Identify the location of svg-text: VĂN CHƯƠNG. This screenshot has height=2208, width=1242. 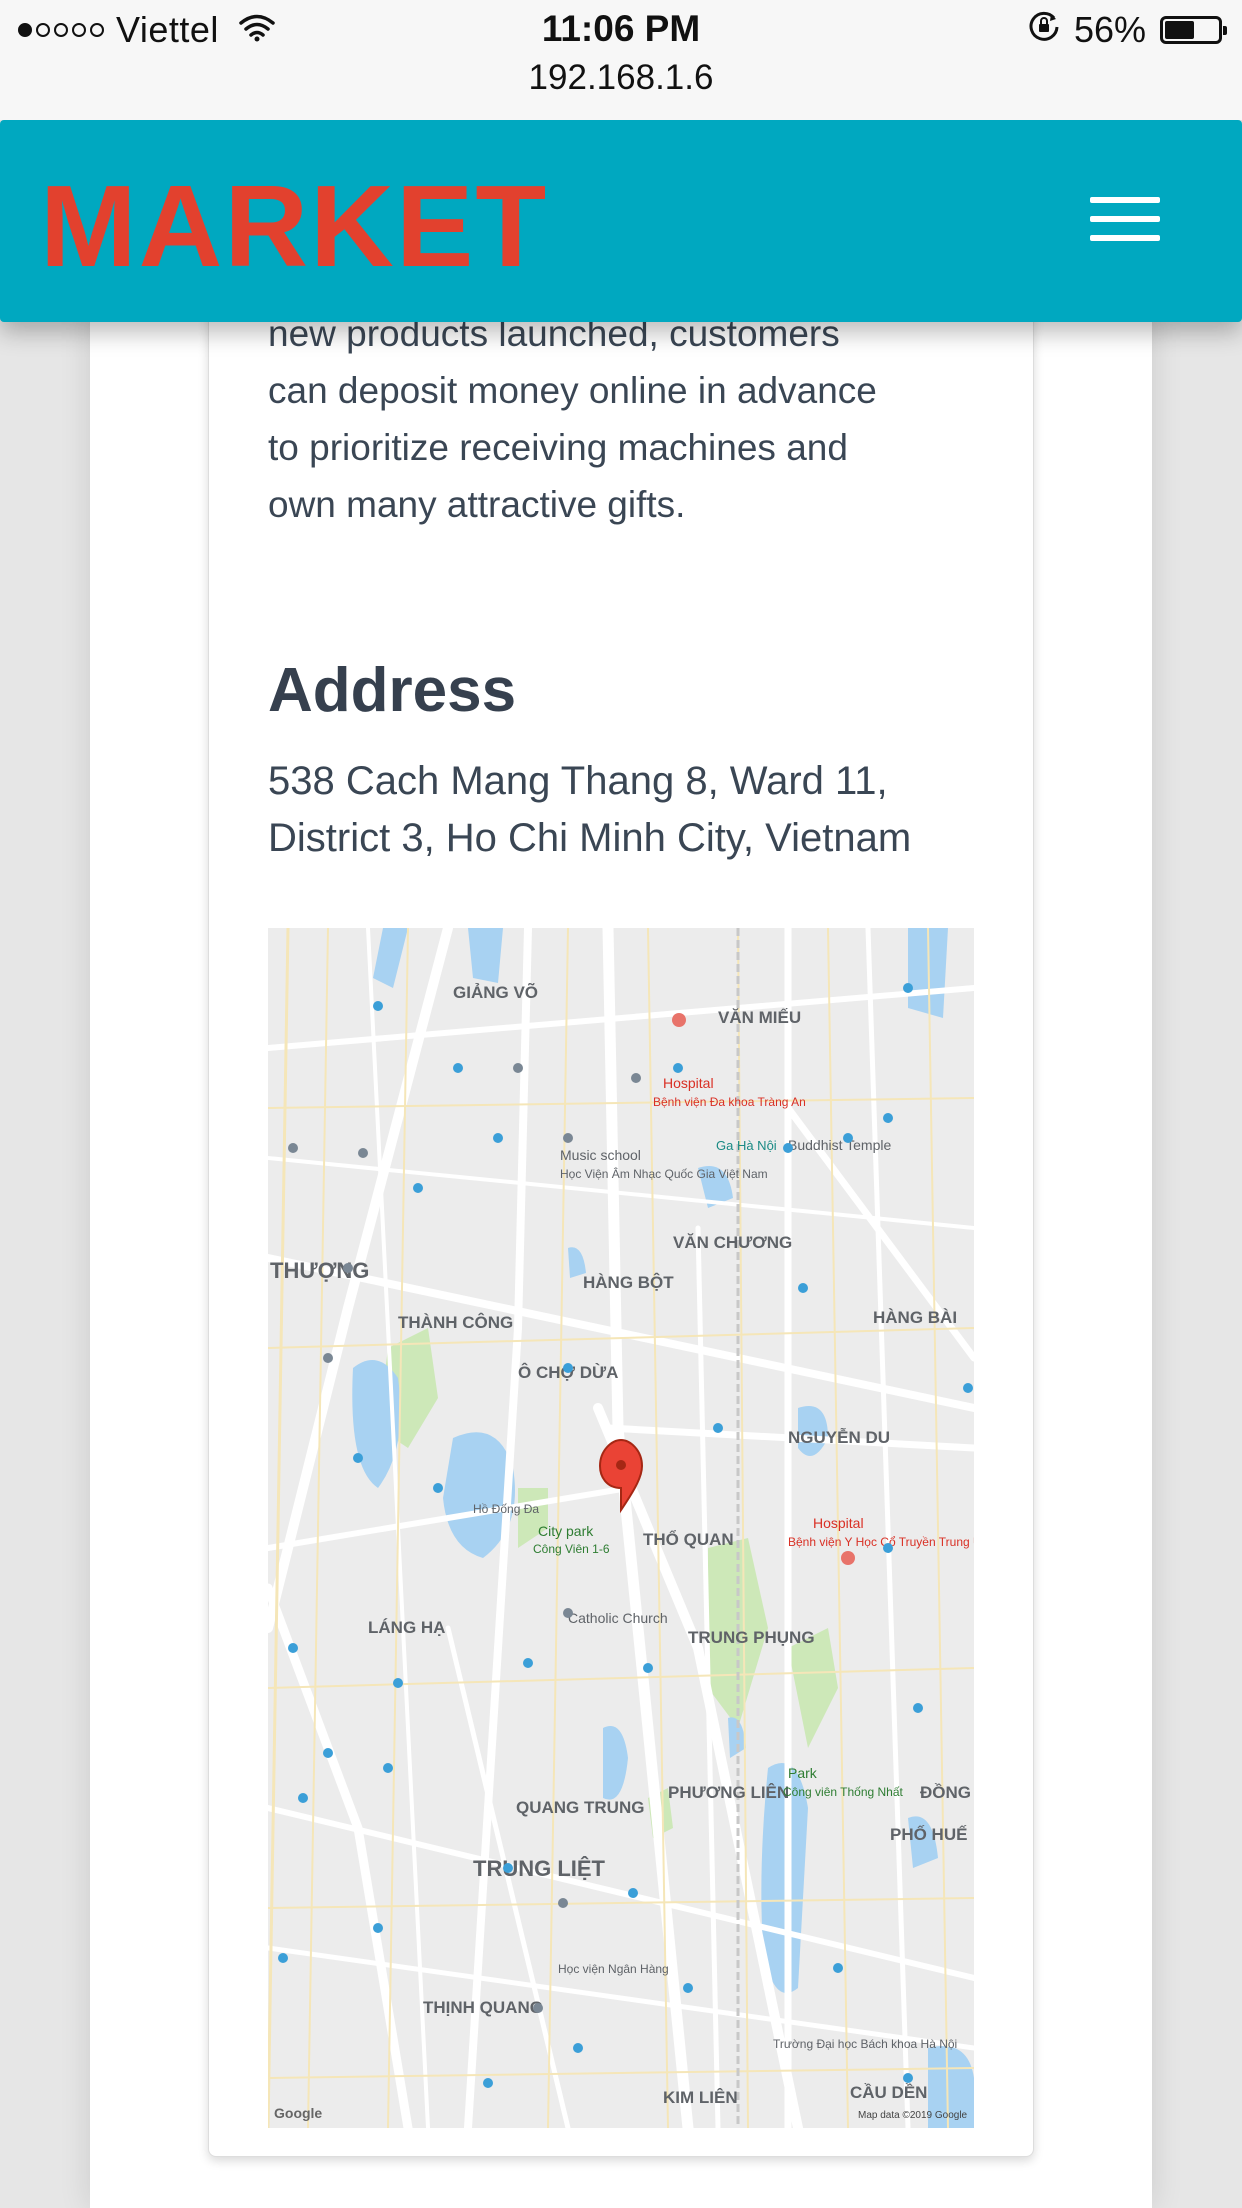
(732, 1242).